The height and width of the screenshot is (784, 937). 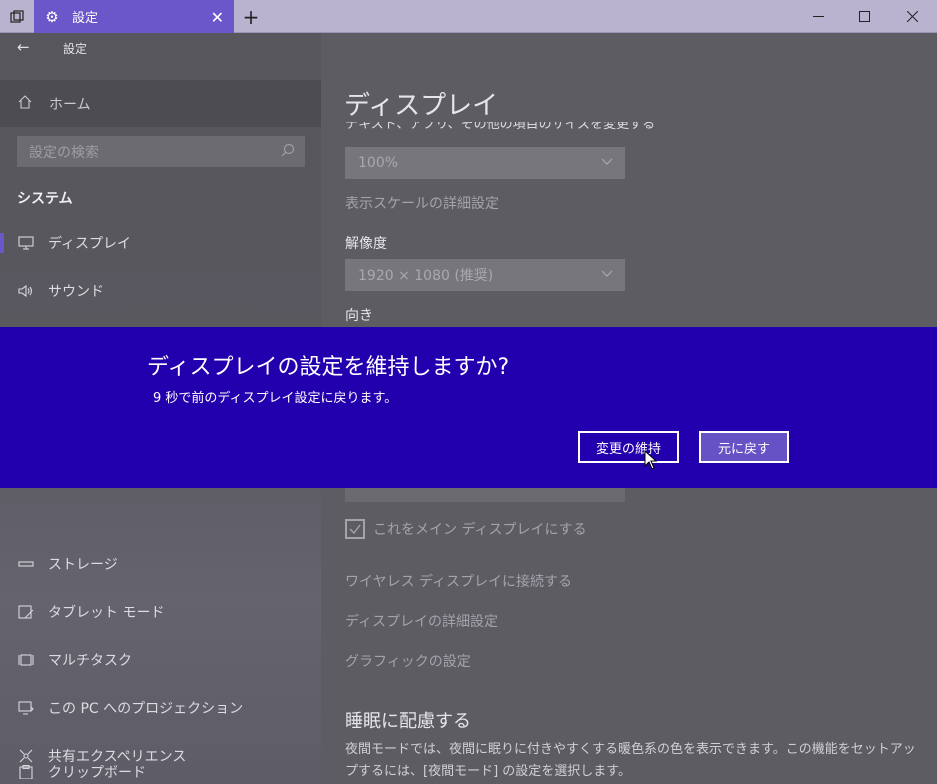 What do you see at coordinates (26, 612) in the screenshot?
I see `tablet-icon` at bounding box center [26, 612].